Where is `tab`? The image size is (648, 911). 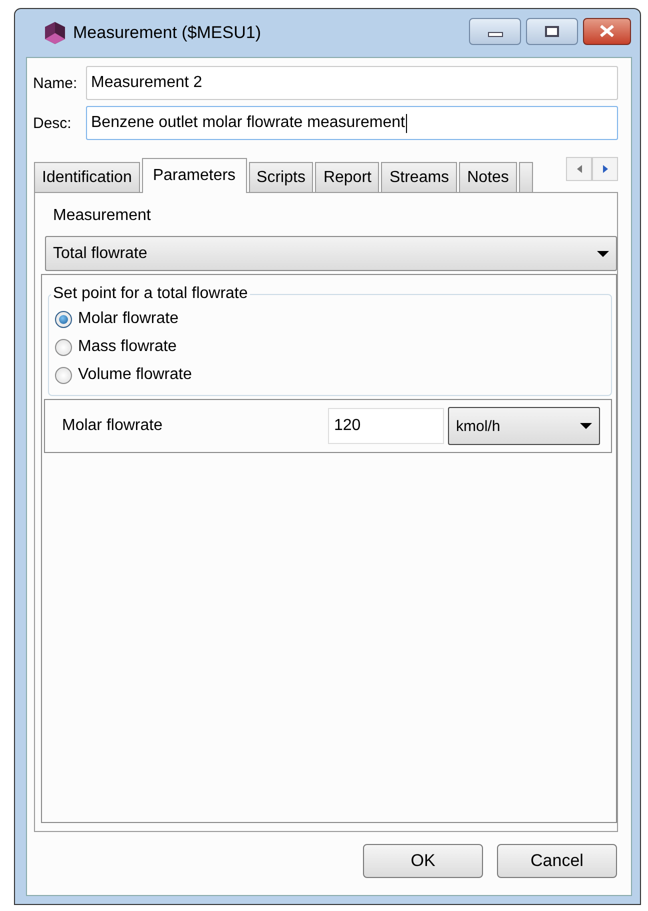 tab is located at coordinates (525, 177).